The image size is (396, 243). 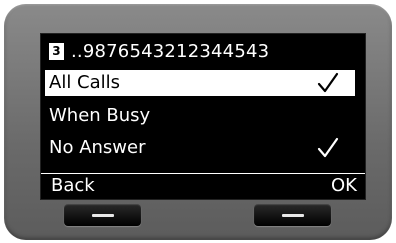 What do you see at coordinates (170, 51) in the screenshot?
I see `phone-number: ..9876543212344543` at bounding box center [170, 51].